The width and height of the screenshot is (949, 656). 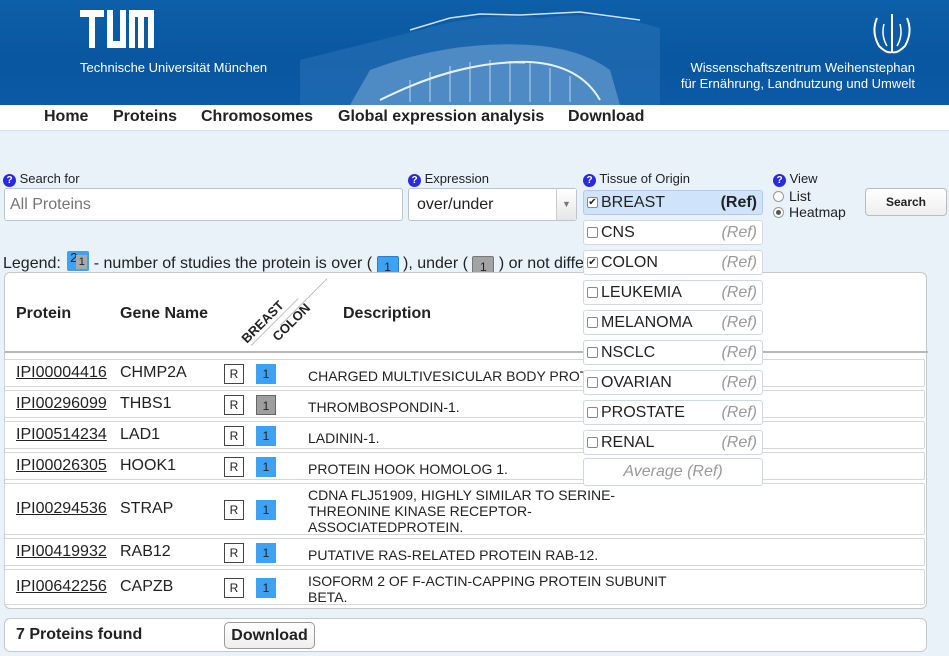 What do you see at coordinates (673, 322) in the screenshot?
I see `tissue-option-melanoma: MELANOMA (Ref)` at bounding box center [673, 322].